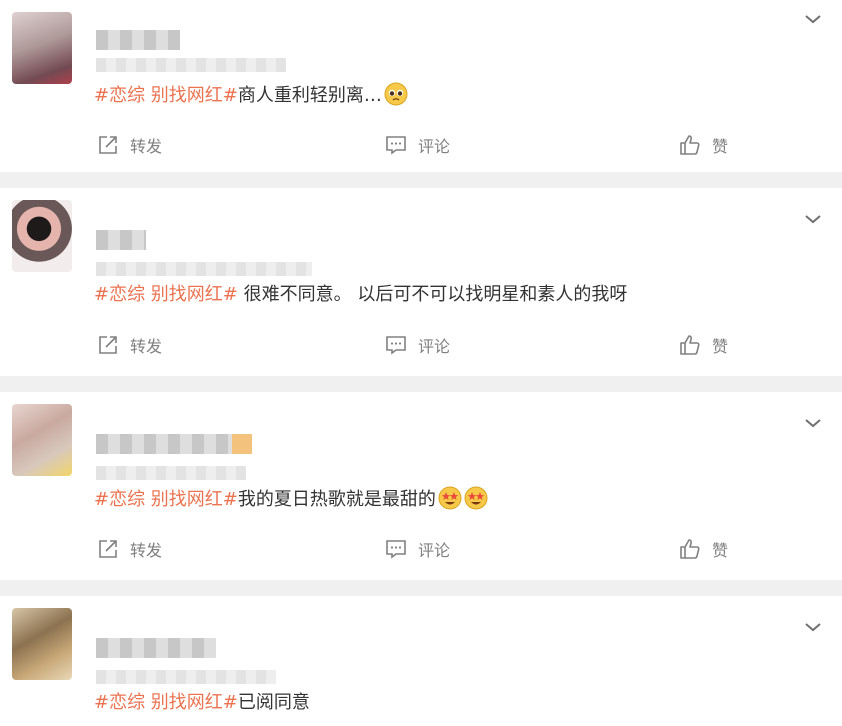 Image resolution: width=842 pixels, height=726 pixels. What do you see at coordinates (432, 294) in the screenshot?
I see `post-text: 很难不同意。 以后可不可以找明星和素人的我呀` at bounding box center [432, 294].